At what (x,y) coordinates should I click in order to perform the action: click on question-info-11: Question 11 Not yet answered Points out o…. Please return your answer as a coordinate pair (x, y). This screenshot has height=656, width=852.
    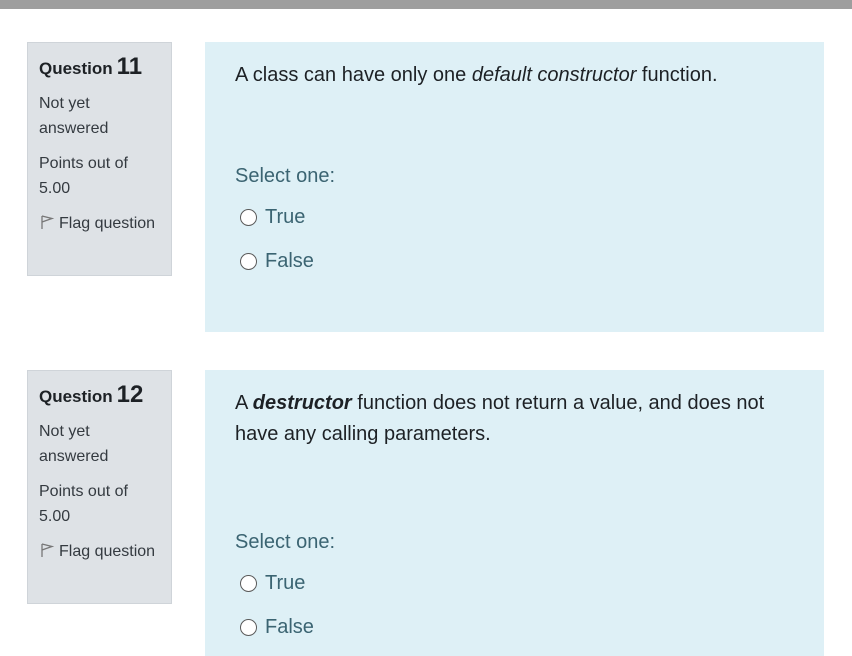
    Looking at the image, I should click on (99, 159).